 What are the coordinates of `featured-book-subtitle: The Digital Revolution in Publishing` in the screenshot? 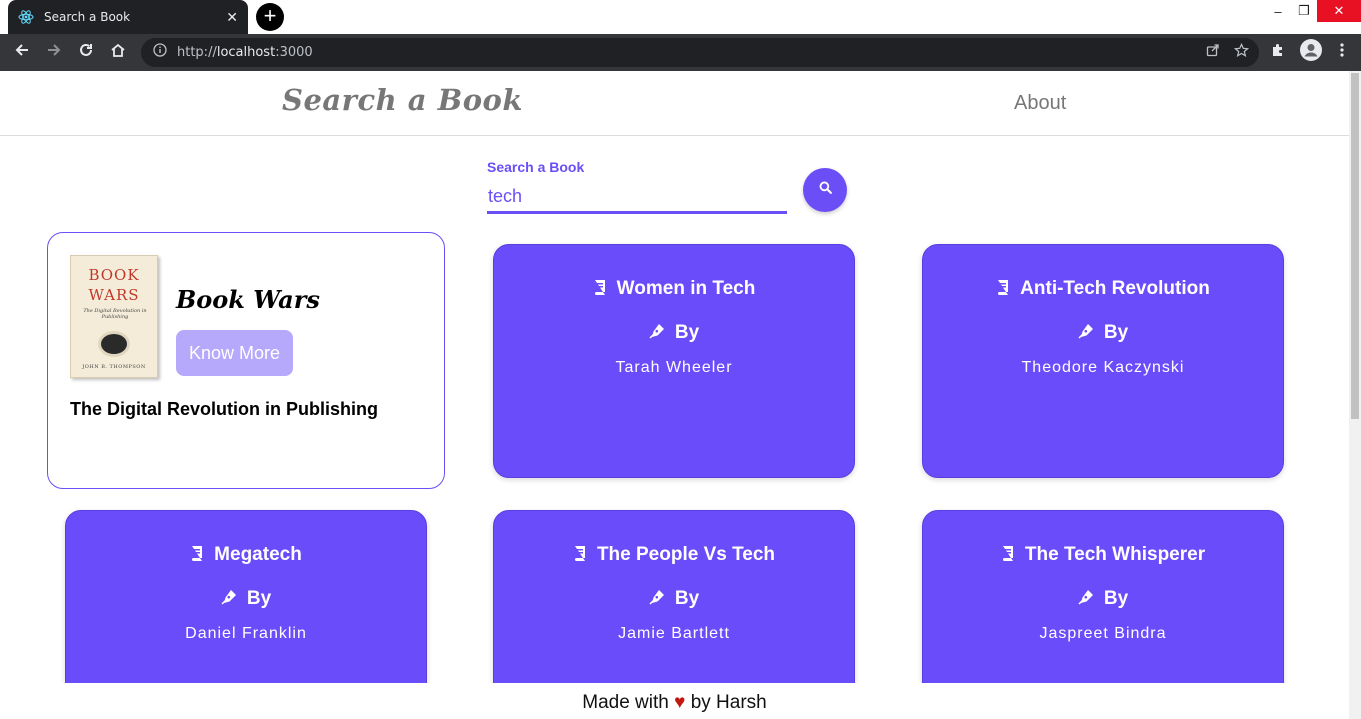 It's located at (224, 409).